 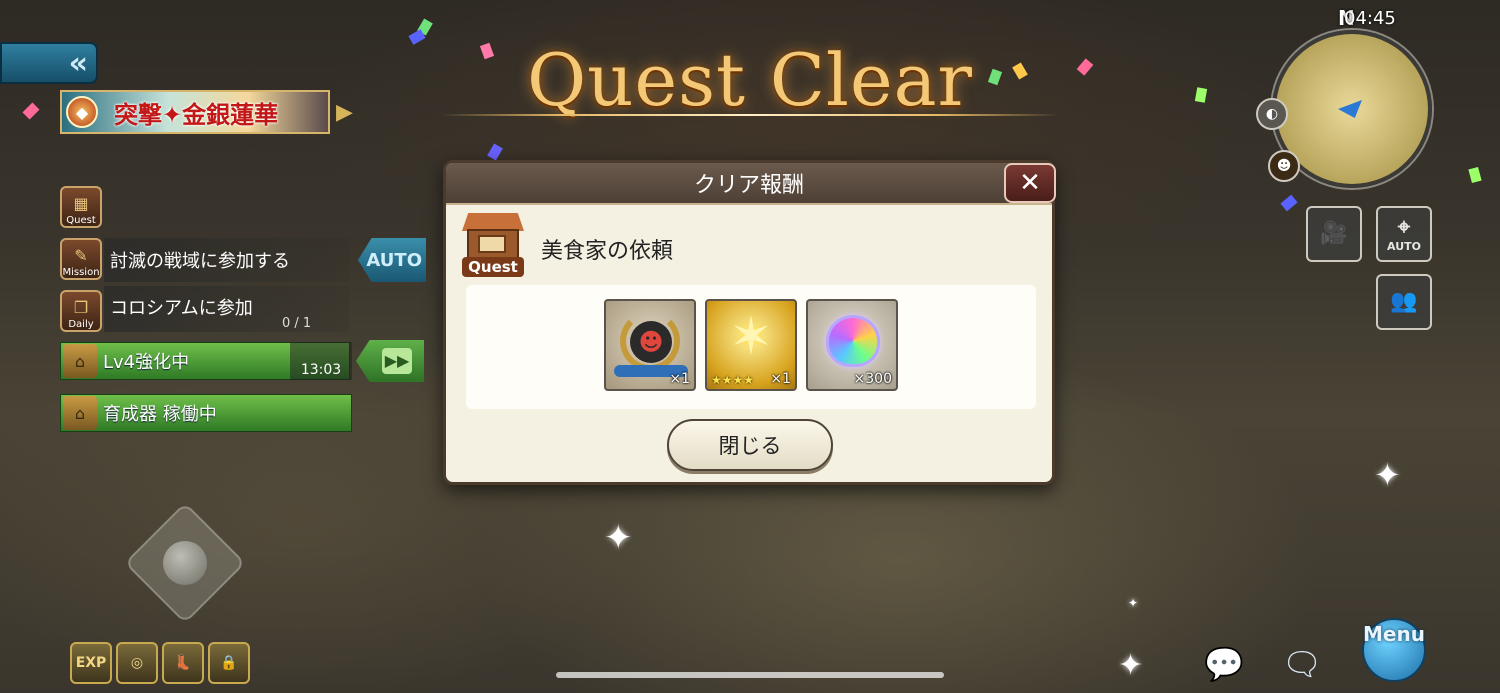 I want to click on coin-icon: ◎, so click(x=137, y=663).